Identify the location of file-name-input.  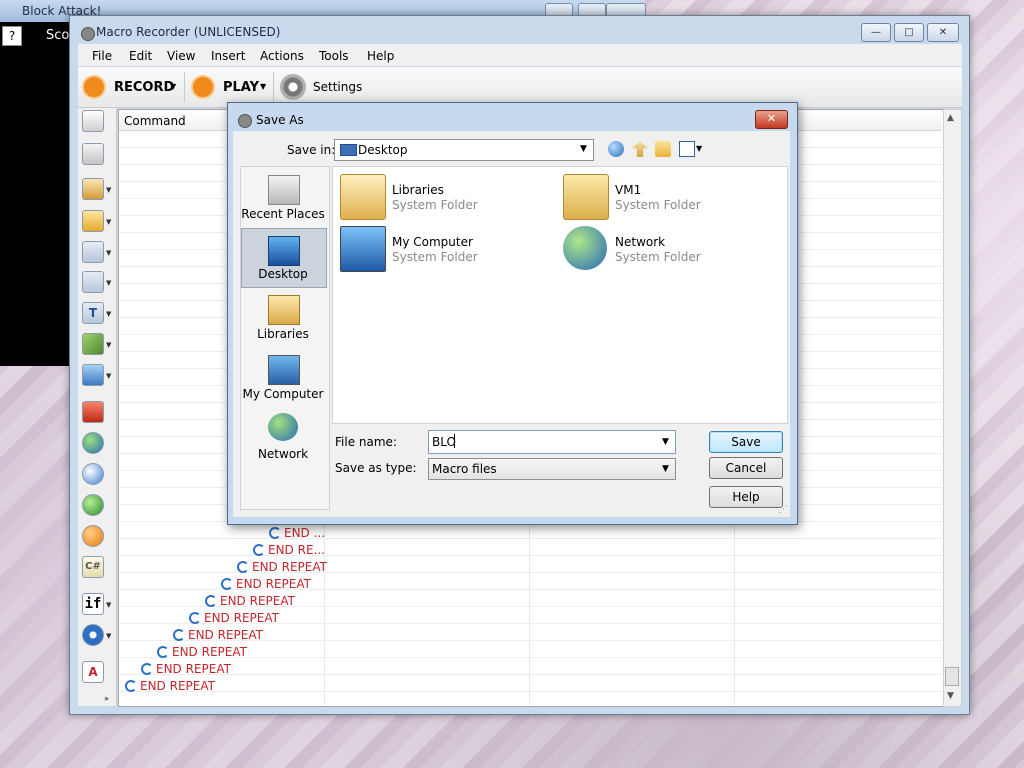
(552, 442).